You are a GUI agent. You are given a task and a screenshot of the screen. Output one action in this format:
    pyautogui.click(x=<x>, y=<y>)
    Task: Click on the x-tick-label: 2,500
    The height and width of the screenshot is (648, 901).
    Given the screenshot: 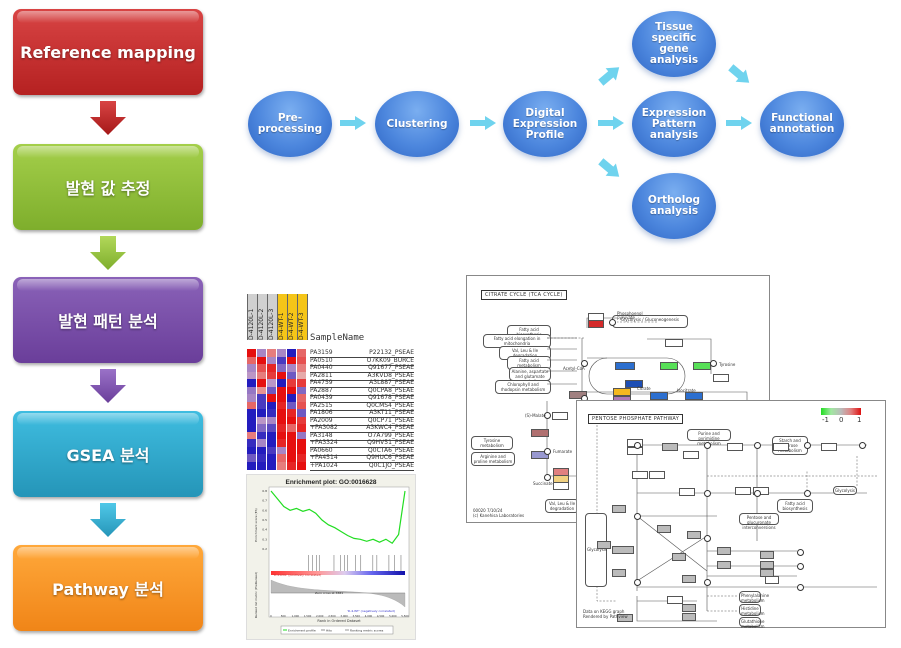 What is the action you would take?
    pyautogui.click(x=332, y=616)
    